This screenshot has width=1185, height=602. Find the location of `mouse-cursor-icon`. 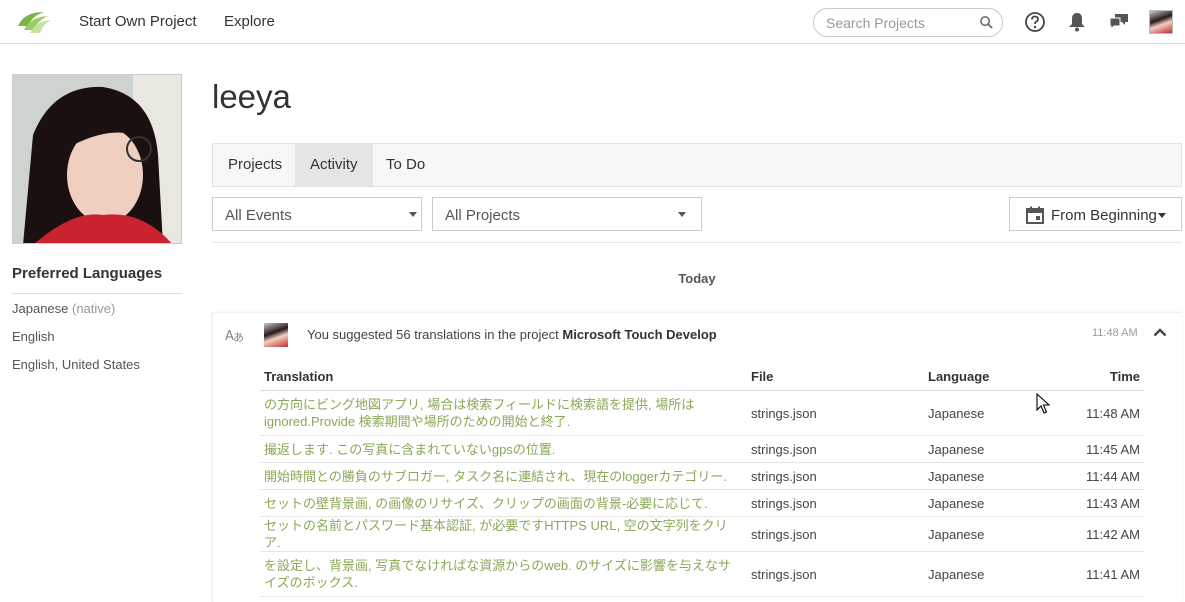

mouse-cursor-icon is located at coordinates (1043, 403).